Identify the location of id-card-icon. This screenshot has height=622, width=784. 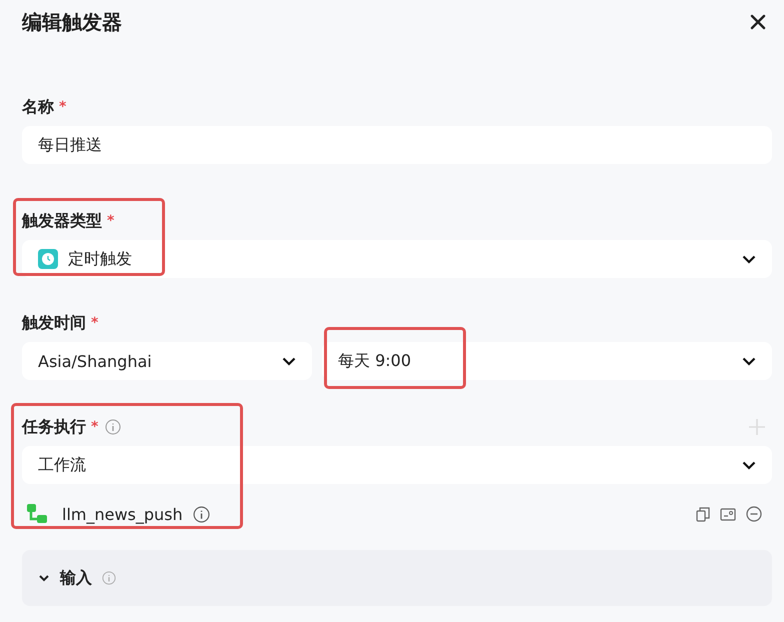
(728, 514).